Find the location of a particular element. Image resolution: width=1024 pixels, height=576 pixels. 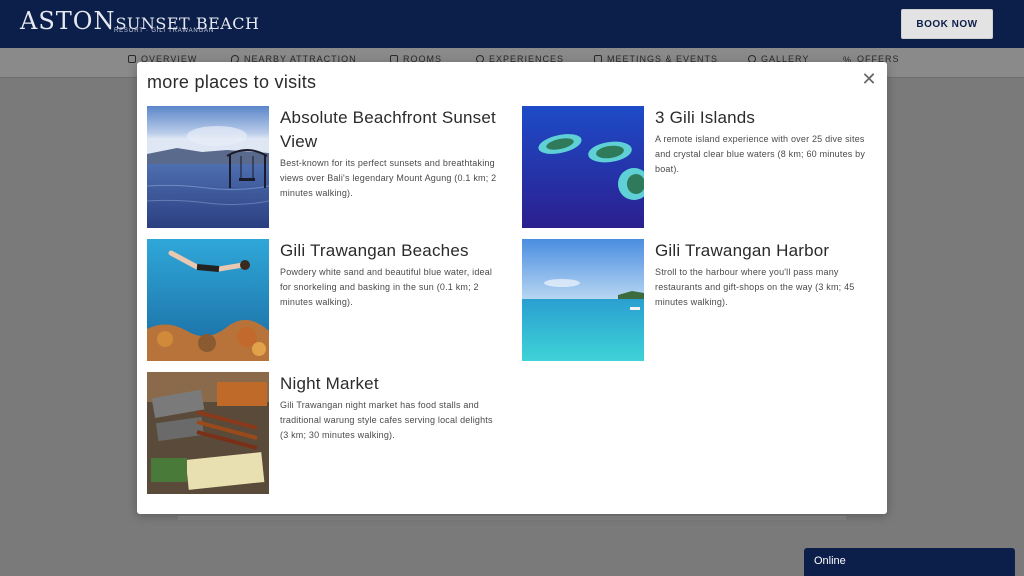

place-title: Gili Trawangan Harbor is located at coordinates (765, 251).